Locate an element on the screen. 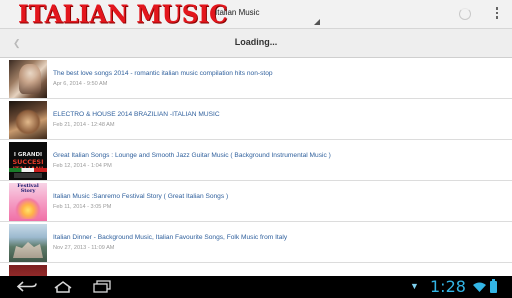 This screenshot has width=512, height=298. back-icon is located at coordinates (27, 286).